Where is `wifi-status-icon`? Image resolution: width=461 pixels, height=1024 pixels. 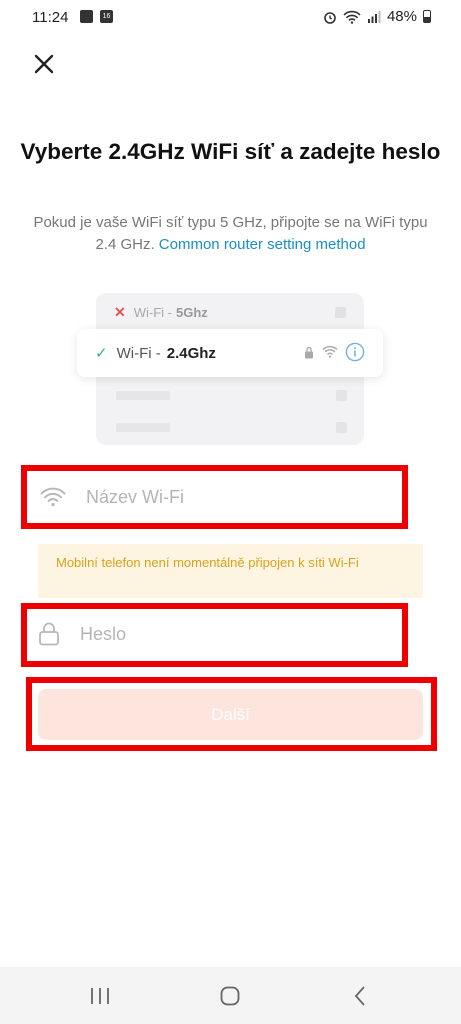 wifi-status-icon is located at coordinates (352, 17).